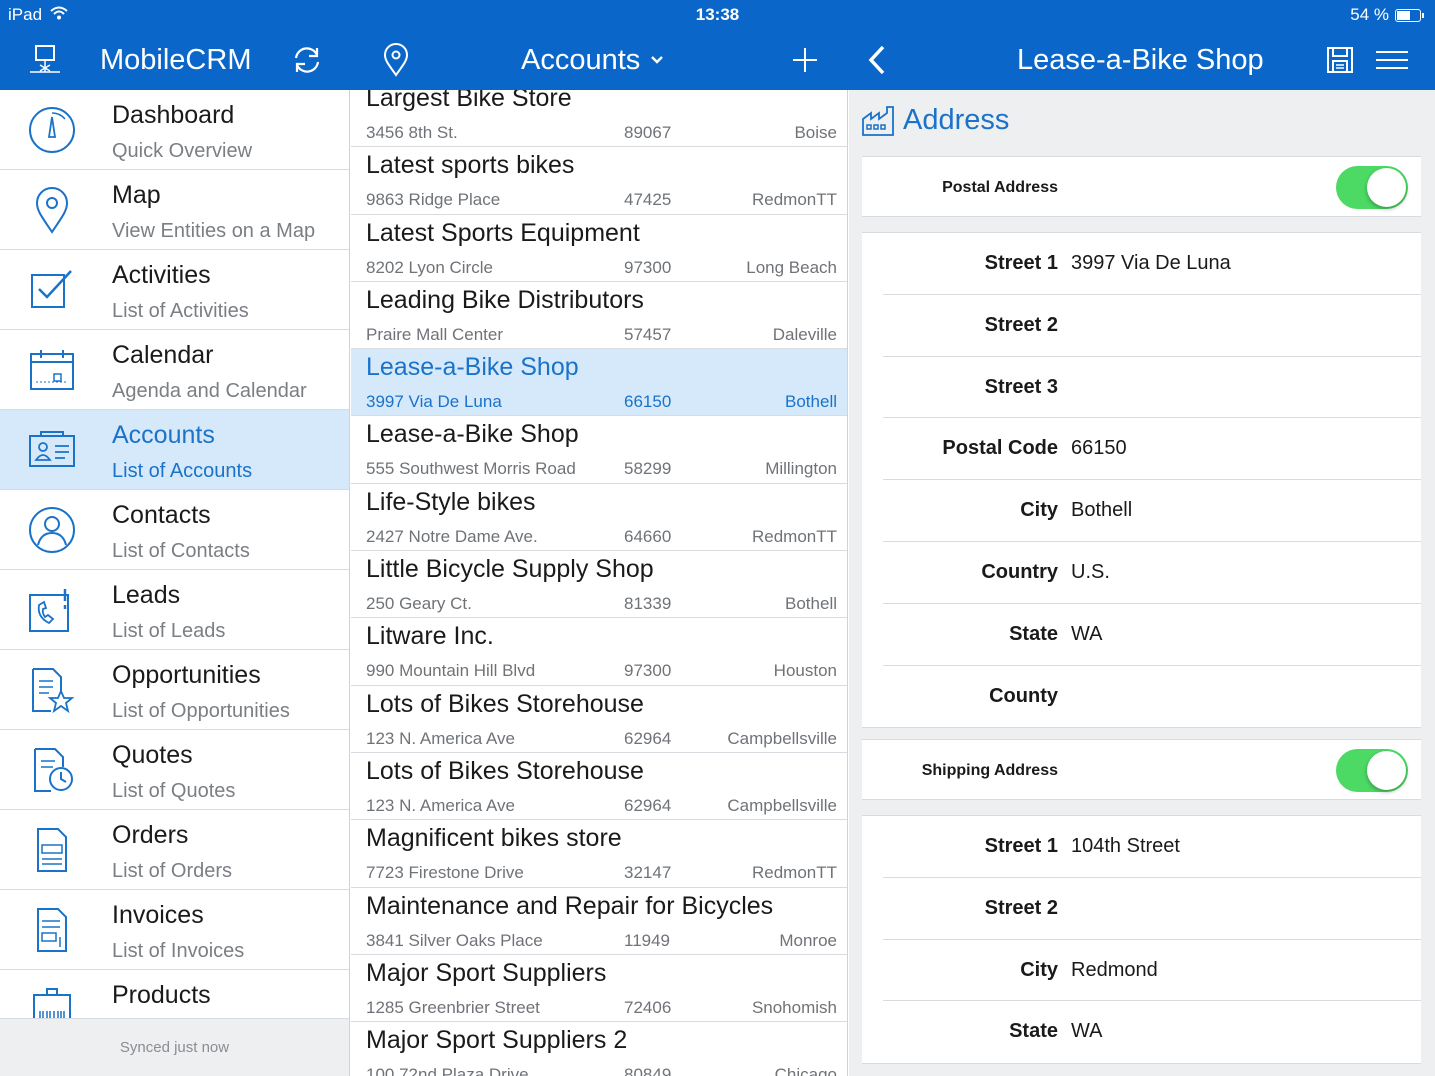  Describe the element at coordinates (791, 268) in the screenshot. I see `account-city: Long Beach` at that location.